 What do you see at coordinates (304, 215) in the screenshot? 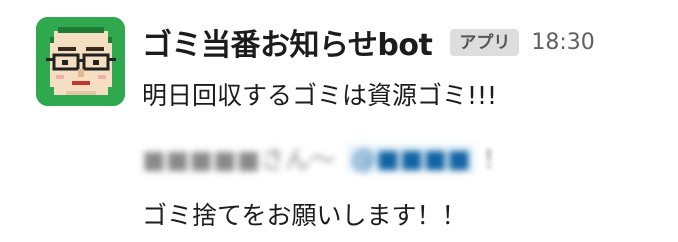
I see `message-line-3: ゴミ捨てをお願いします！！` at bounding box center [304, 215].